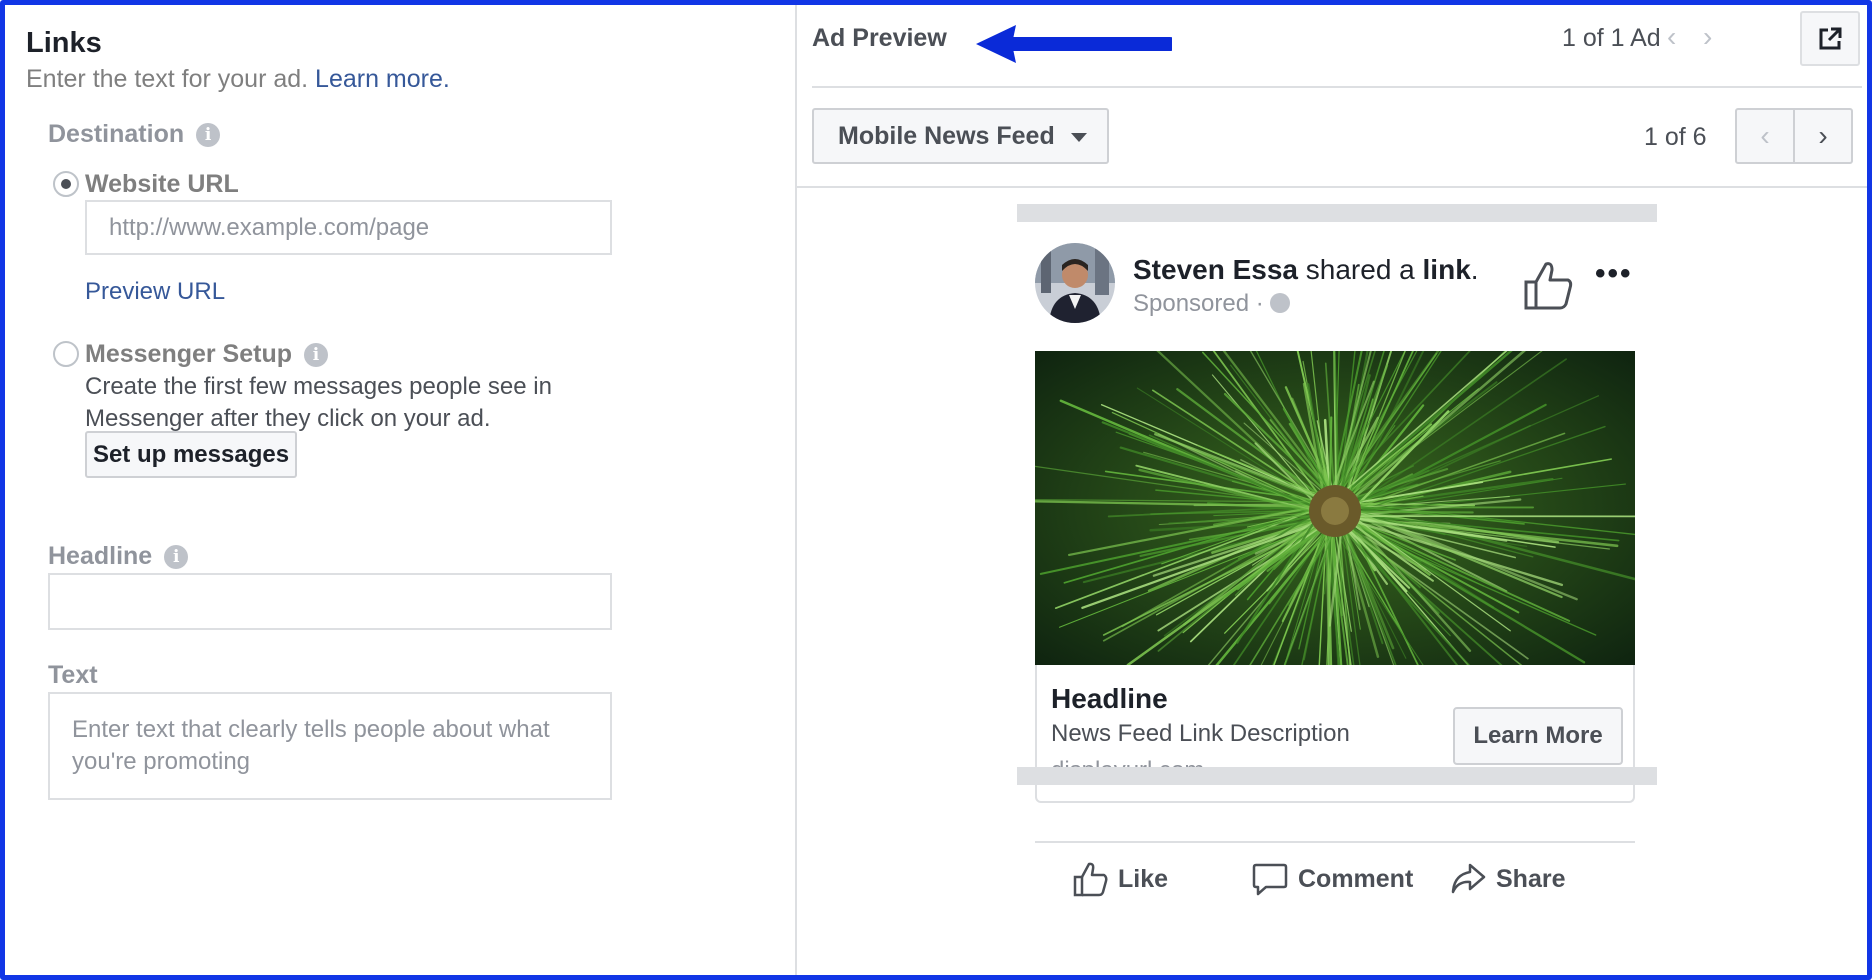 This screenshot has height=980, width=1872. I want to click on subtitle-text: Enter the text for your ad., so click(167, 79).